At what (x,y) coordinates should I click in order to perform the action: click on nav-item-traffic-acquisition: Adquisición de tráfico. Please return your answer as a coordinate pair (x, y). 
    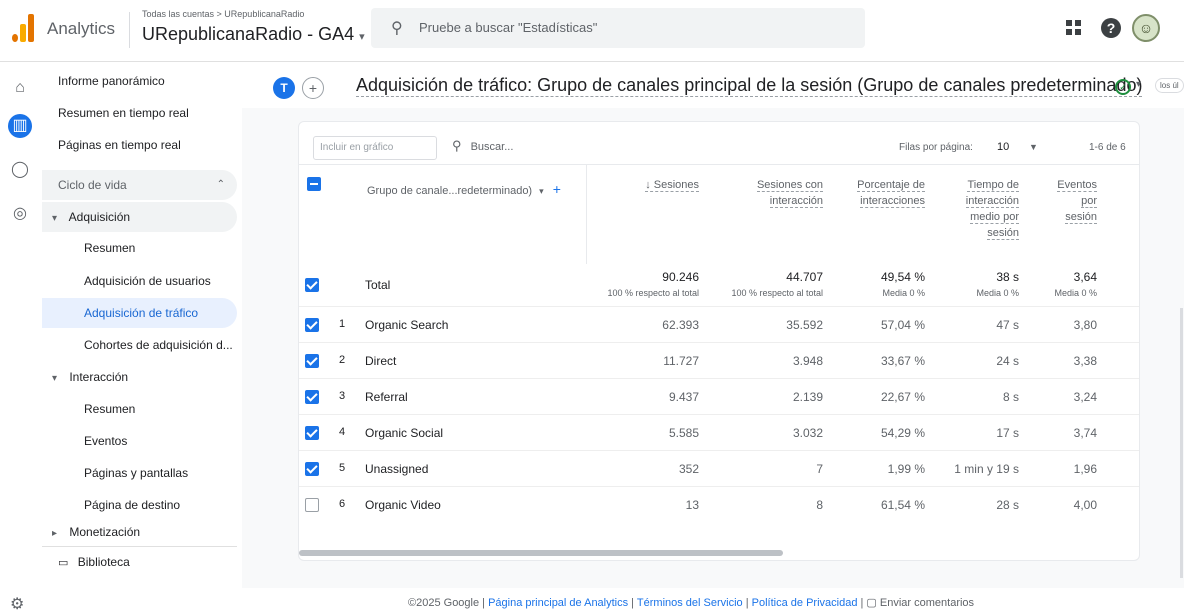
    Looking at the image, I should click on (139, 313).